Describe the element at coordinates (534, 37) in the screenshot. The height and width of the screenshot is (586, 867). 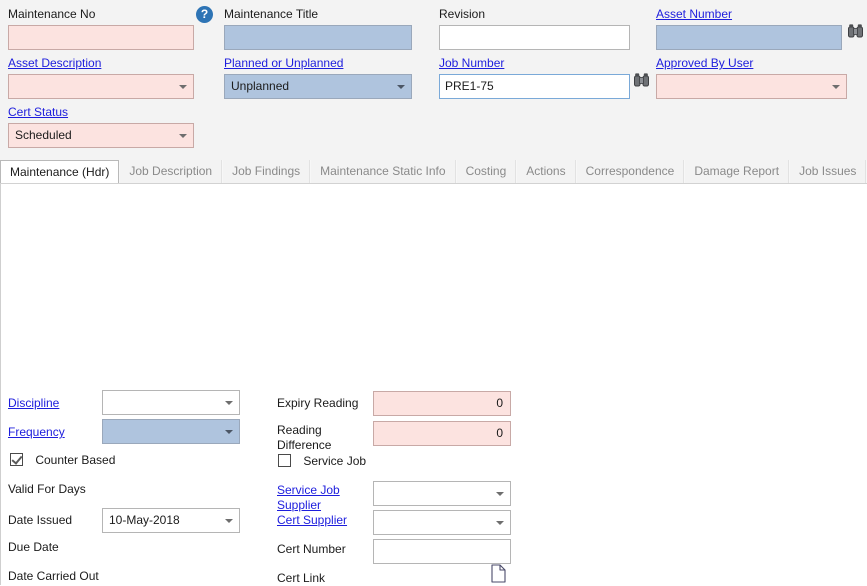
I see `revision-input` at that location.